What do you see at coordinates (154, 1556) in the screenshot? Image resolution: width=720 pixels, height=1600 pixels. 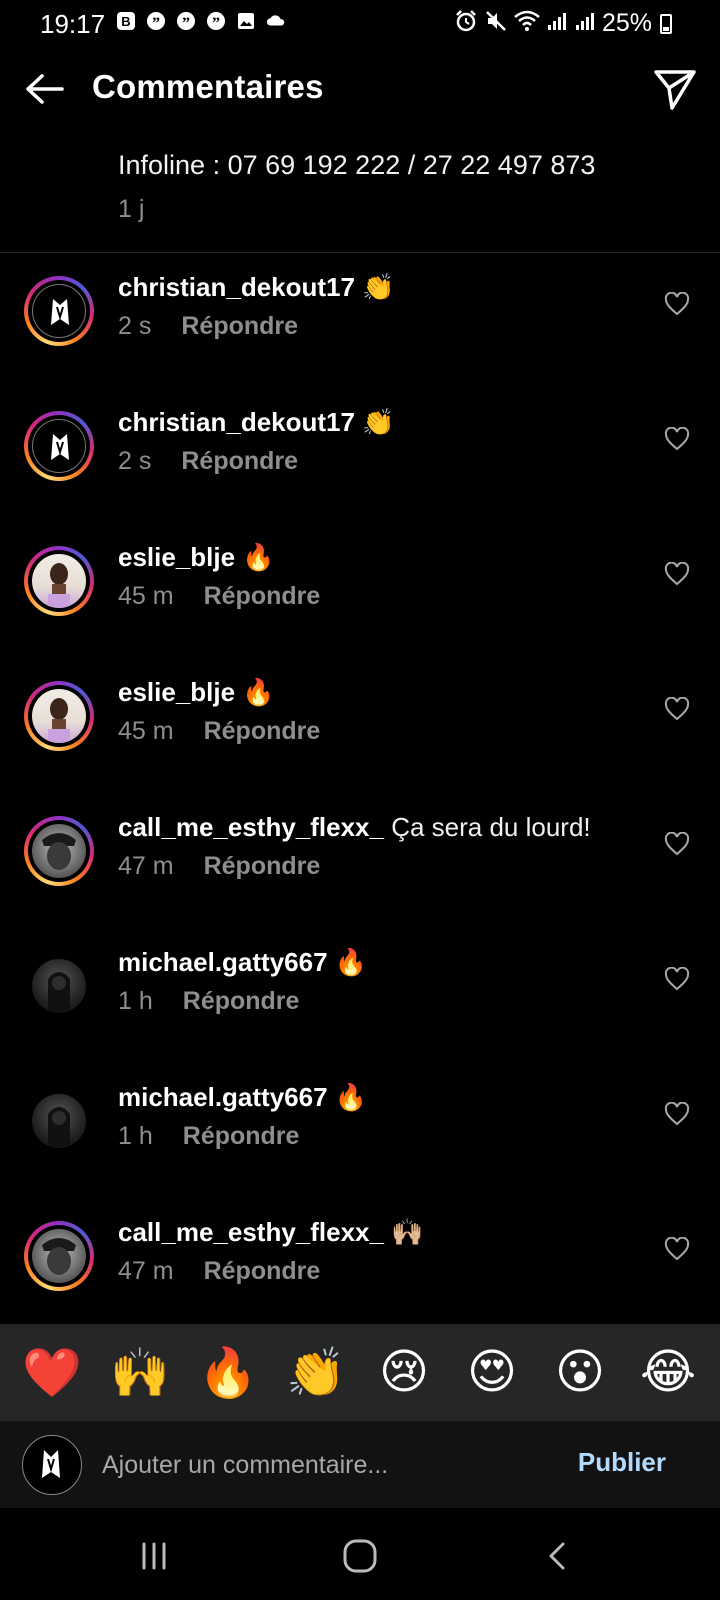 I see `recents-button` at bounding box center [154, 1556].